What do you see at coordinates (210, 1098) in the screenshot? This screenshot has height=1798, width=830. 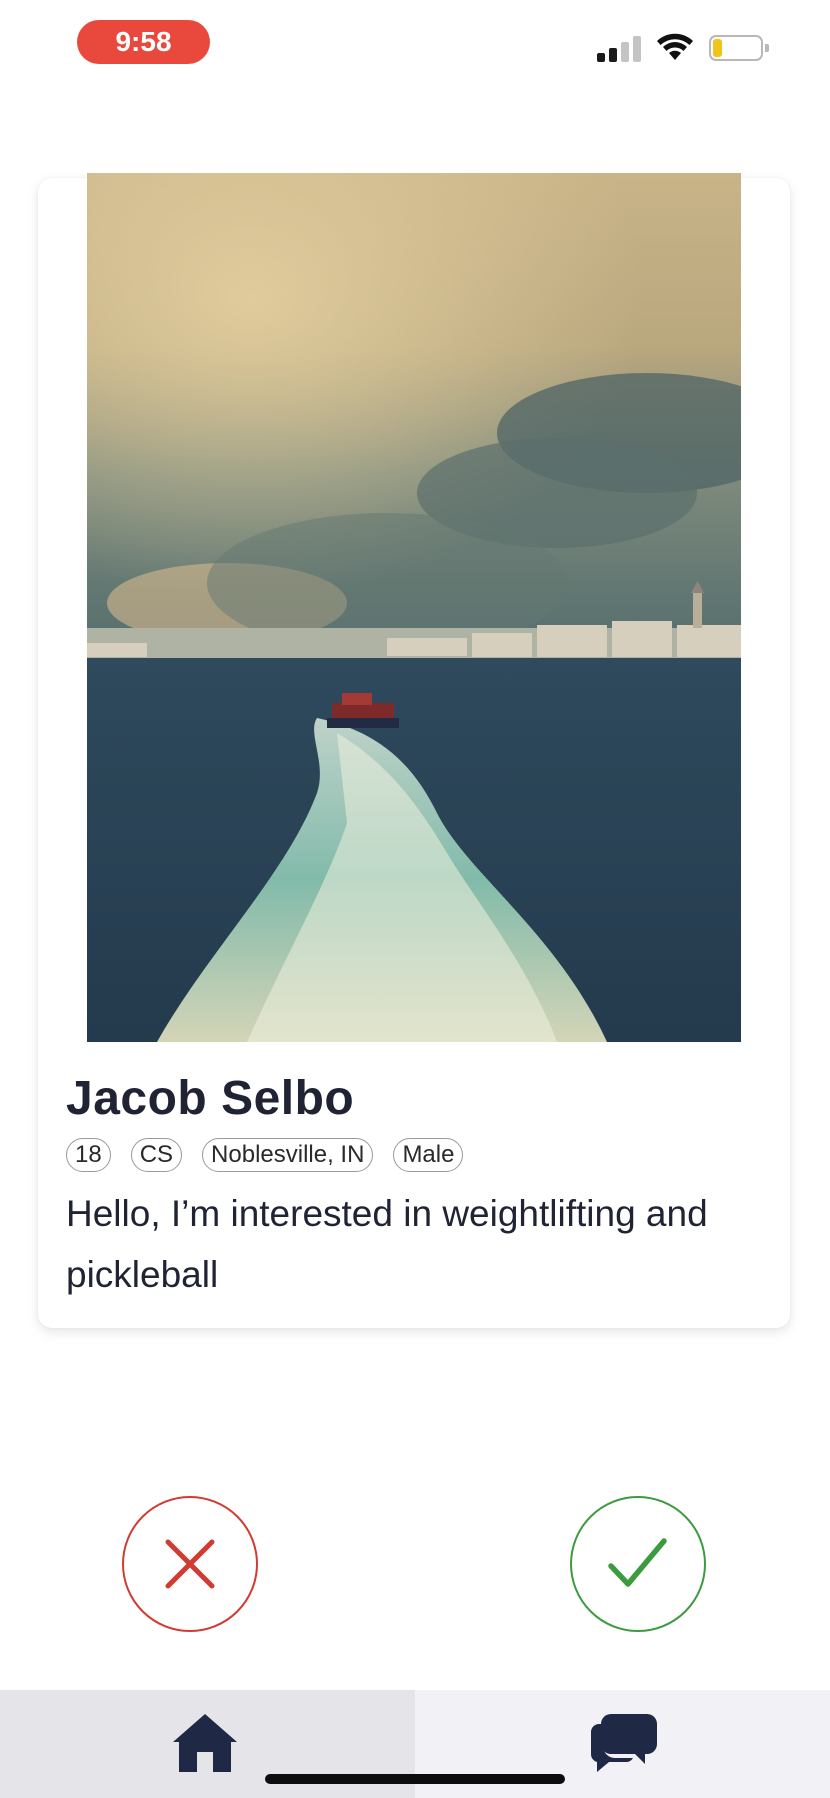 I see `profile-name: Jacob Selbo` at bounding box center [210, 1098].